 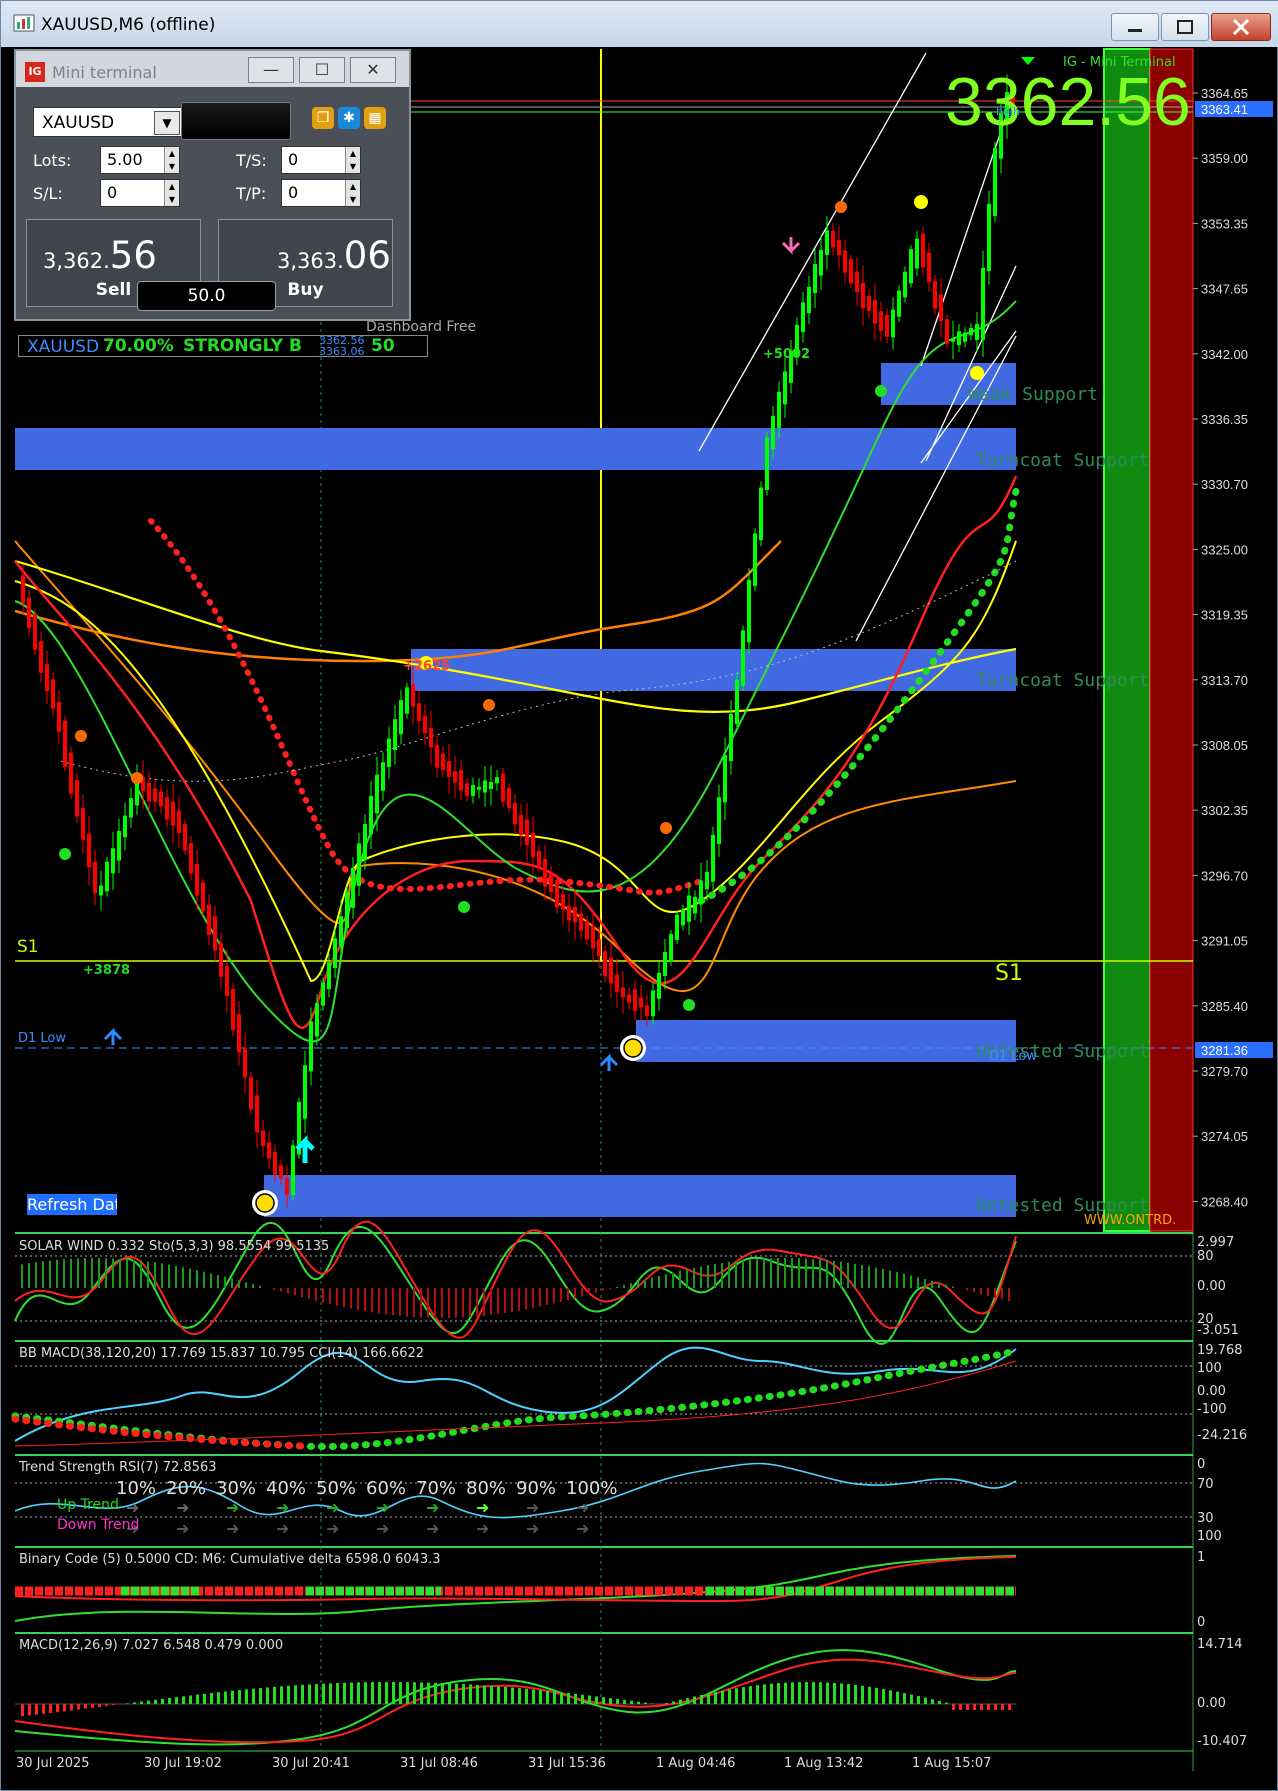 I want to click on s1-left-label: S1, so click(x=28, y=947).